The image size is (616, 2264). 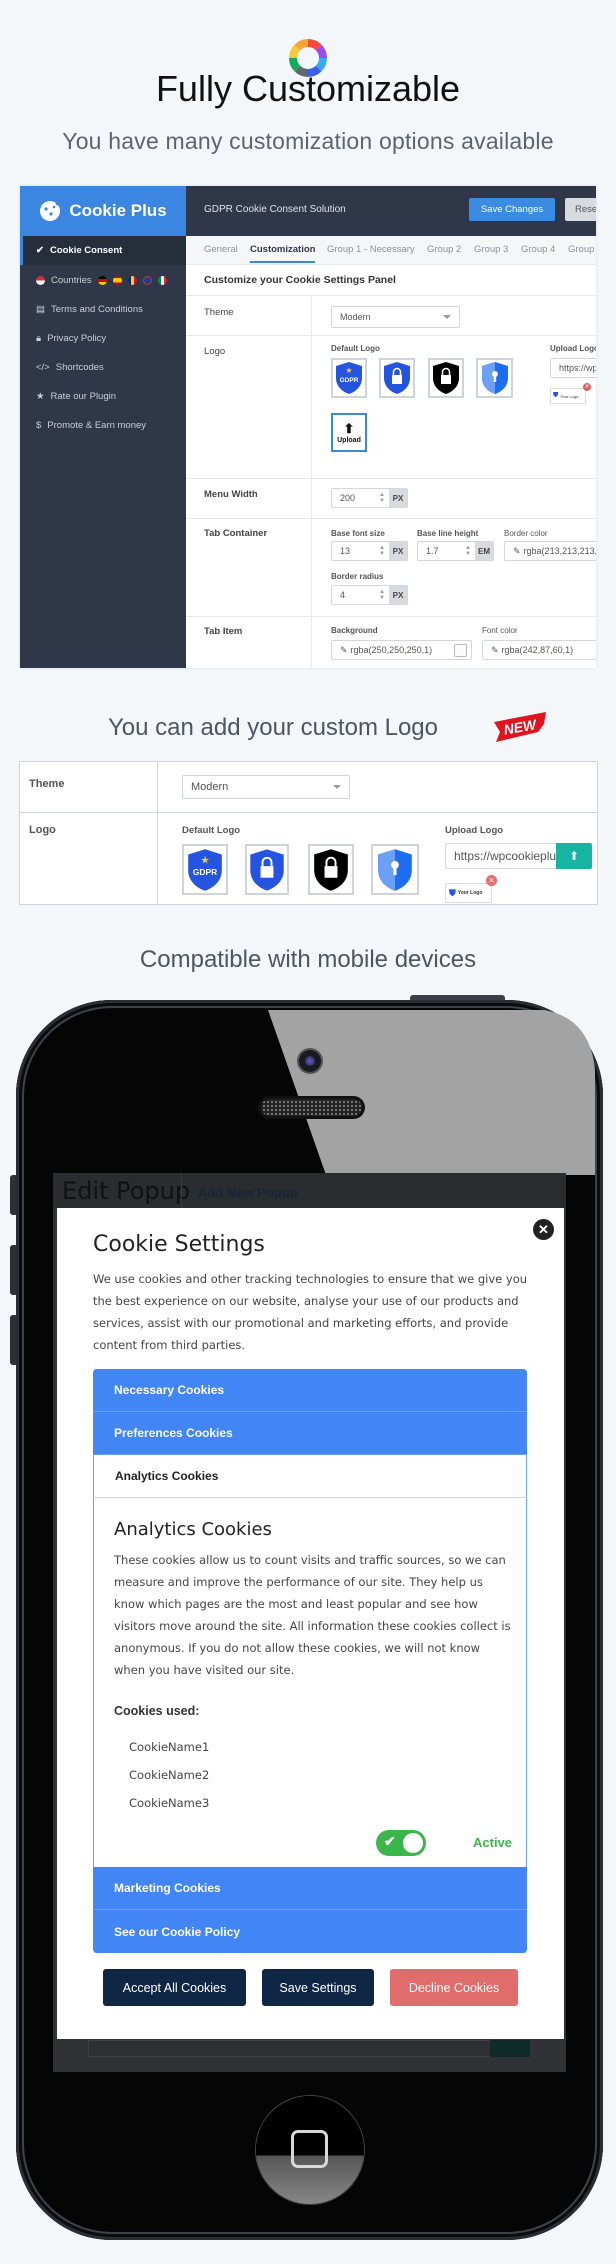 I want to click on toggle-knob, so click(x=413, y=1843).